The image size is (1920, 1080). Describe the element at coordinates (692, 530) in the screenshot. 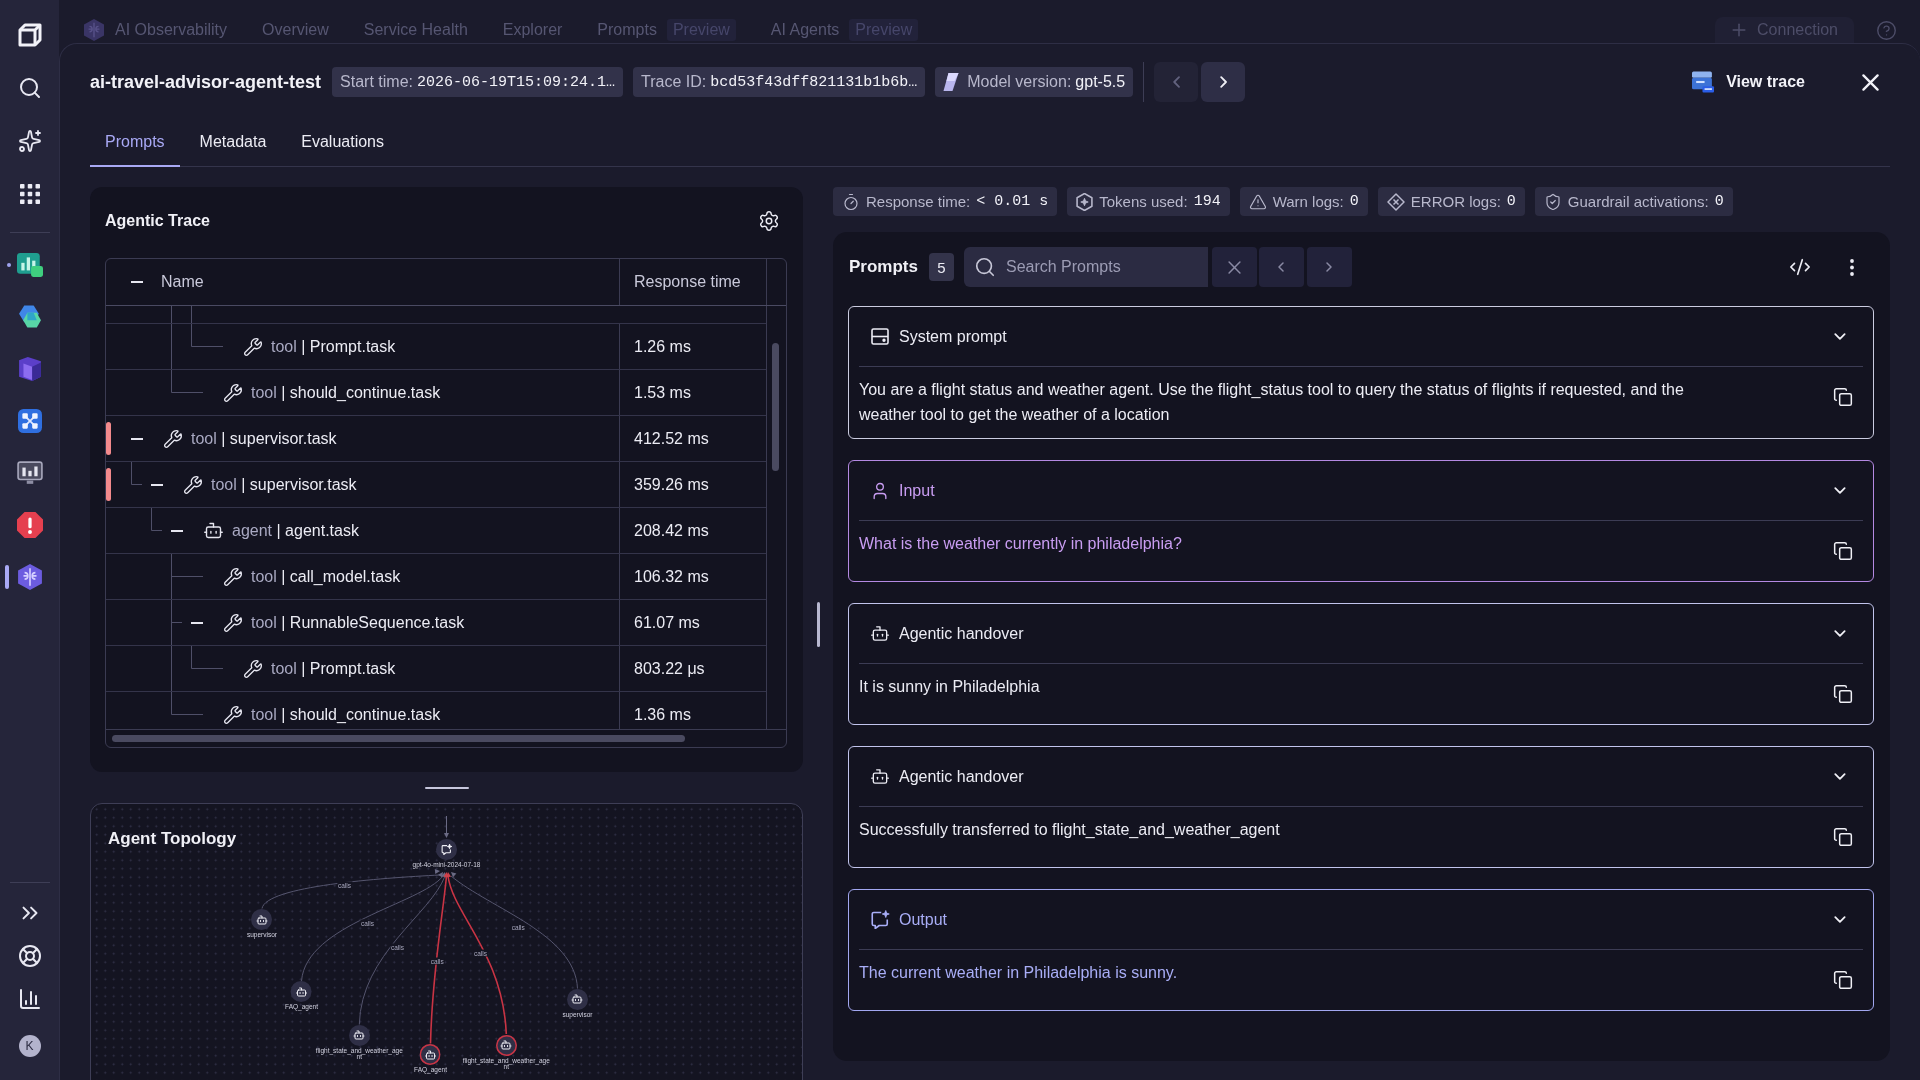

I see `response-time-cell: 208.42 ms` at that location.